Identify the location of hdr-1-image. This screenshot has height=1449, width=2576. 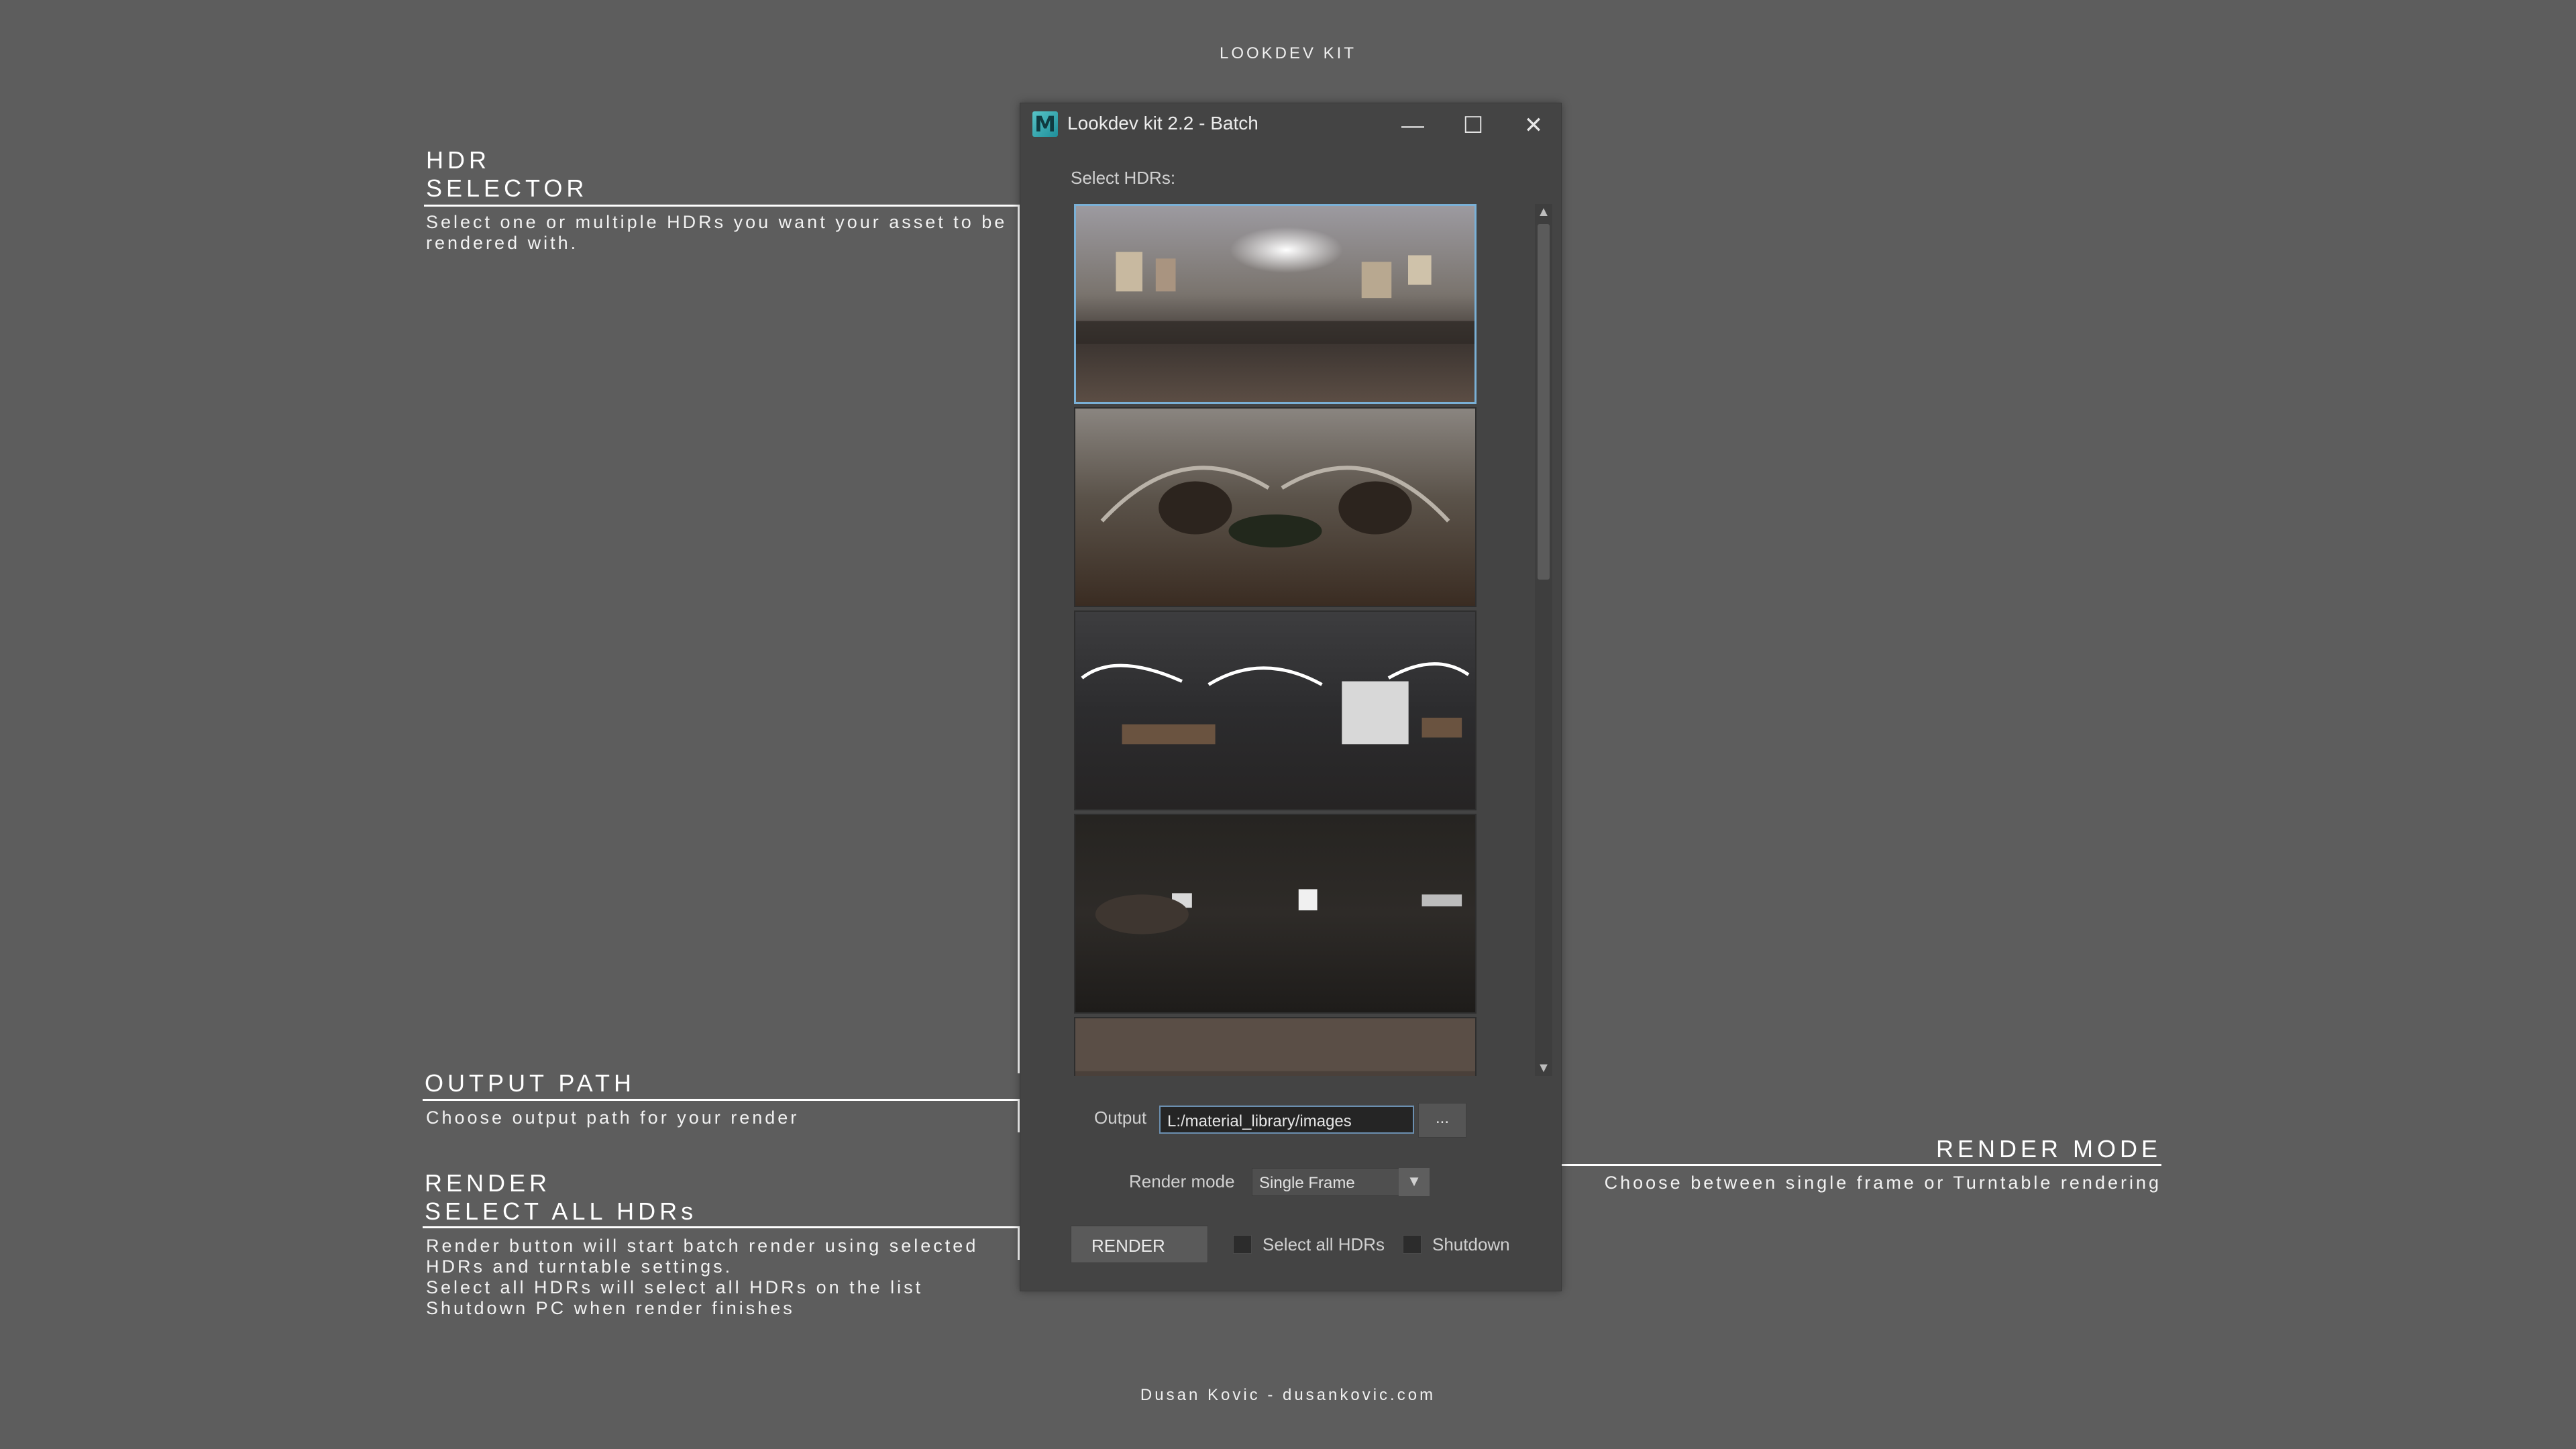
(1275, 304).